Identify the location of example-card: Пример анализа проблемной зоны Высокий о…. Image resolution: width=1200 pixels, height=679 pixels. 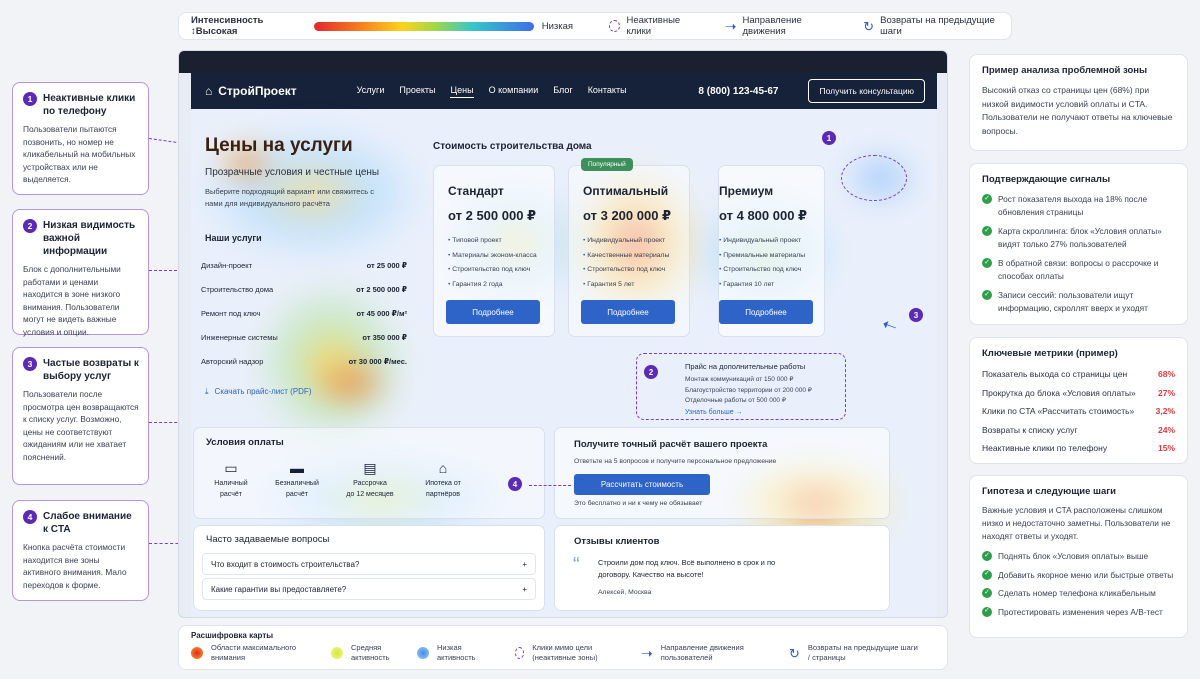
(1078, 102).